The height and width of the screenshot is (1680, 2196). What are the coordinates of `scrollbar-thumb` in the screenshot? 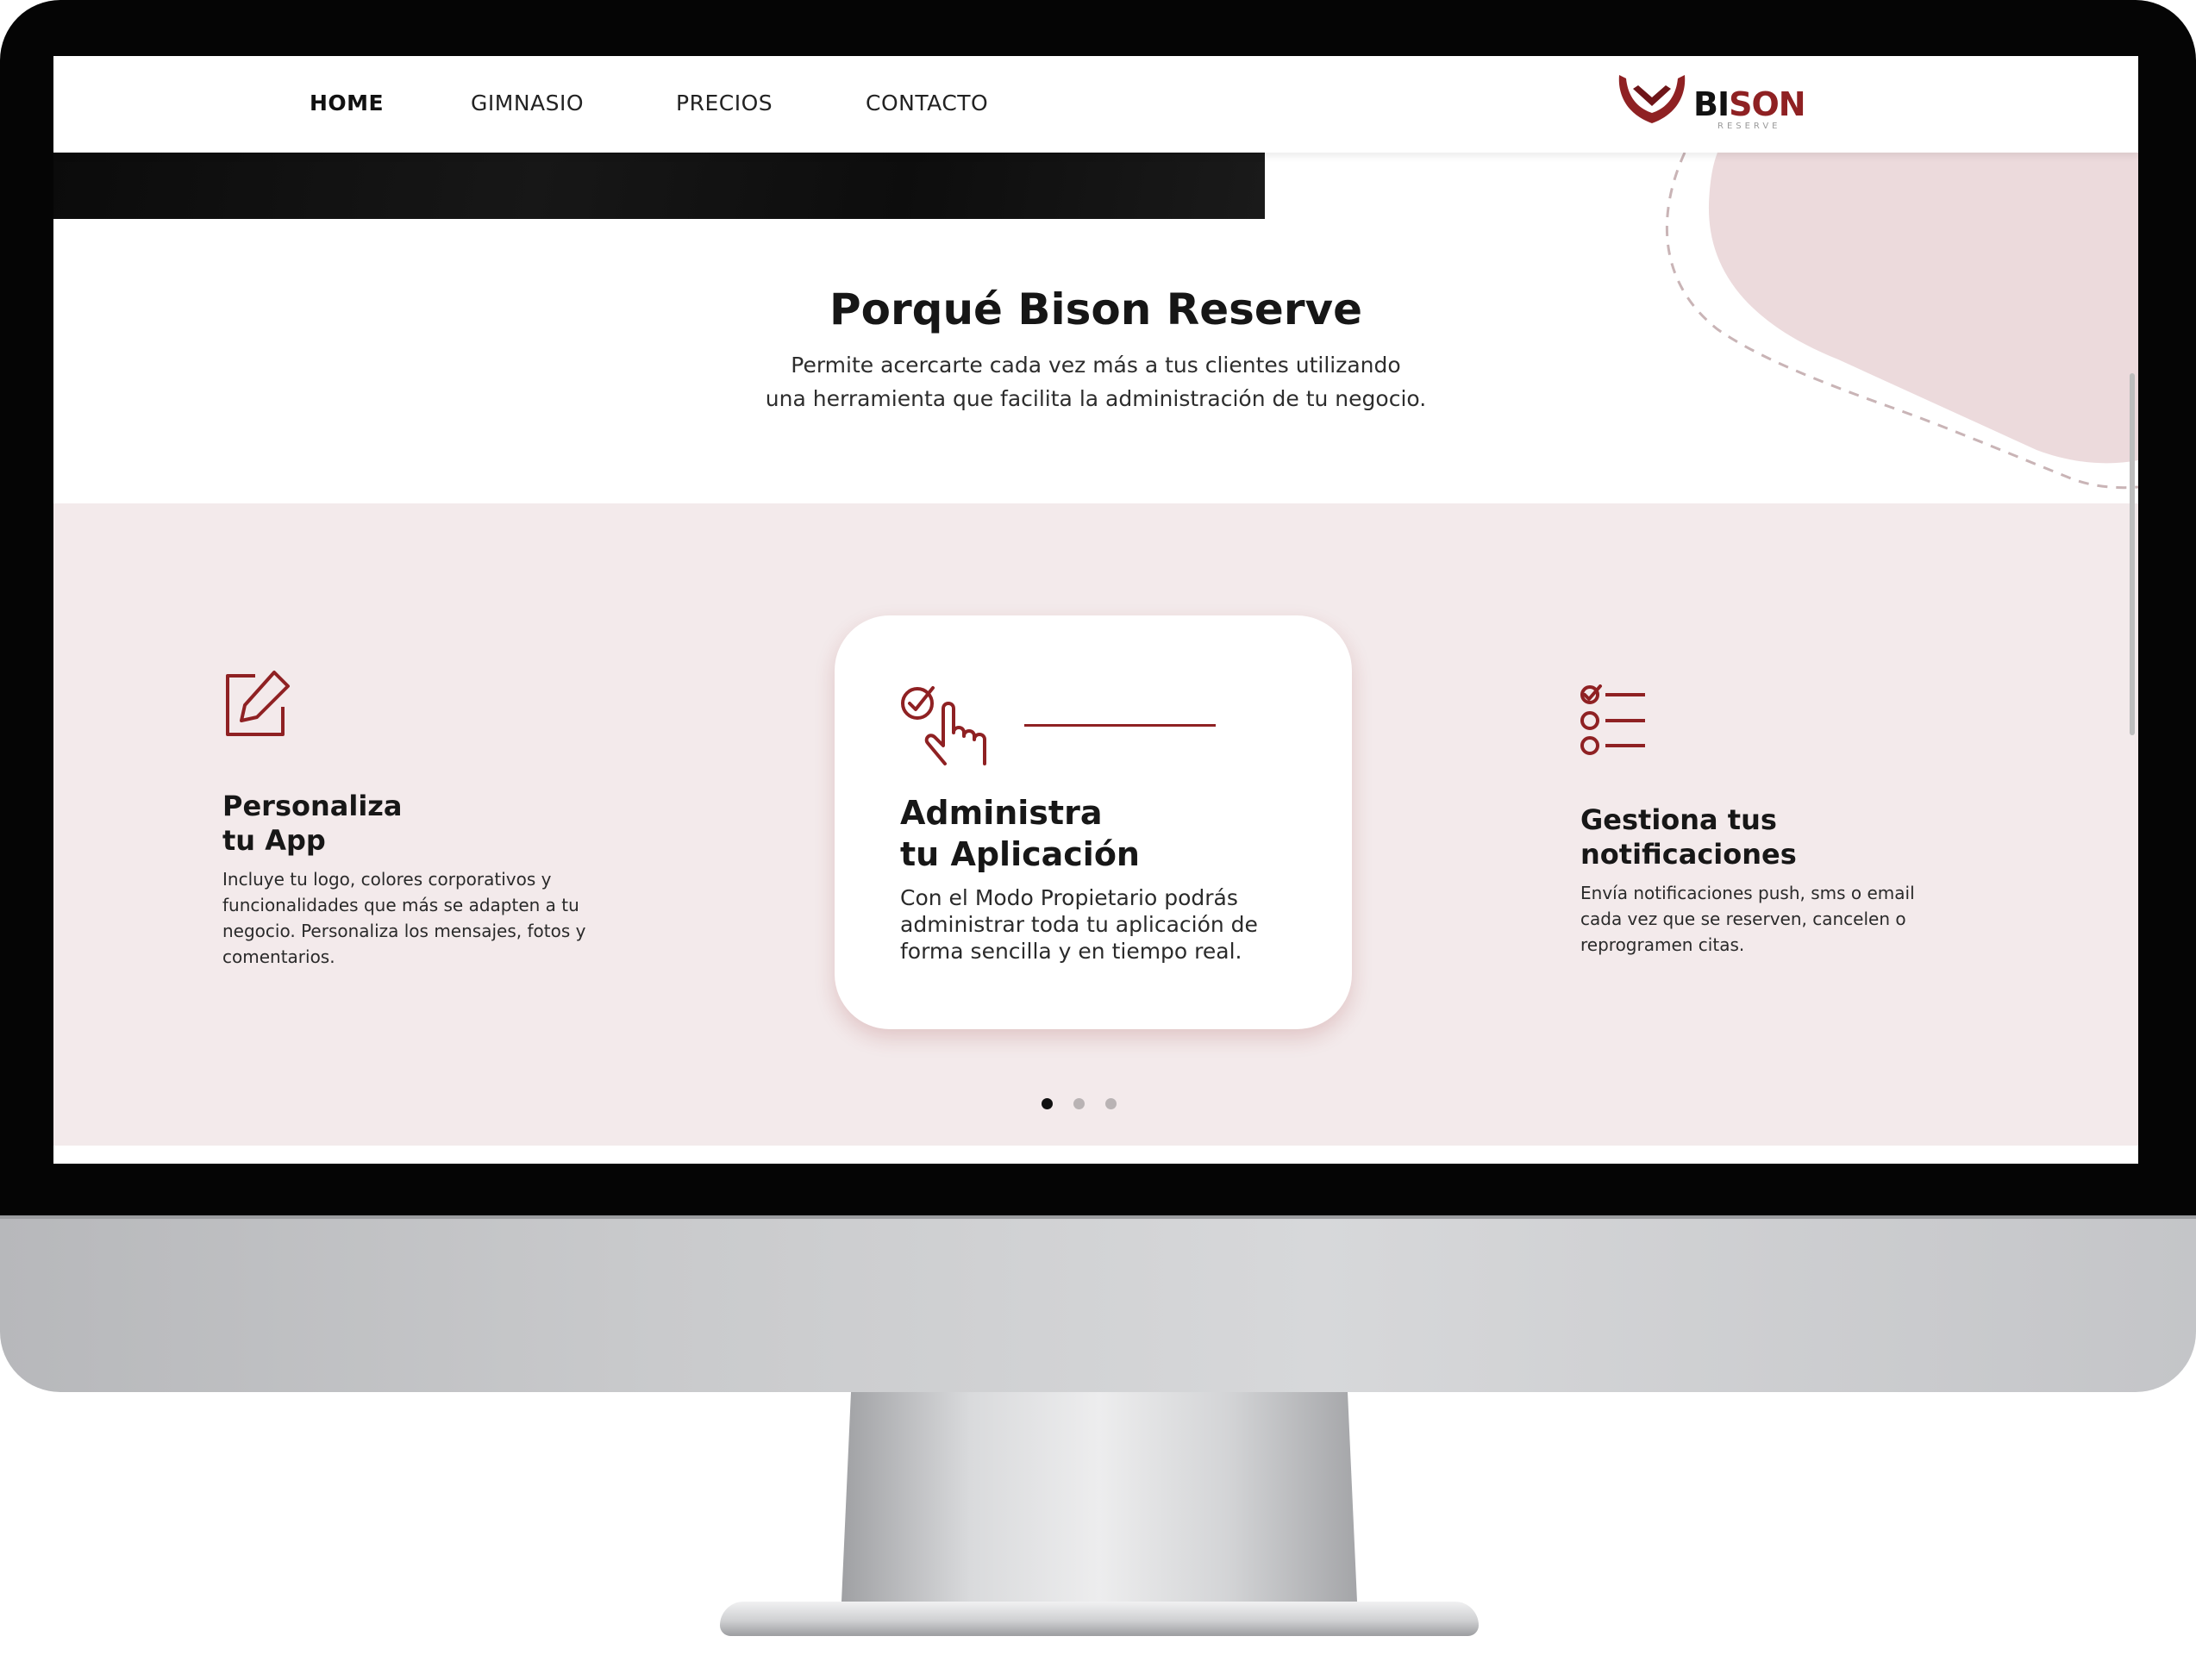 It's located at (2132, 554).